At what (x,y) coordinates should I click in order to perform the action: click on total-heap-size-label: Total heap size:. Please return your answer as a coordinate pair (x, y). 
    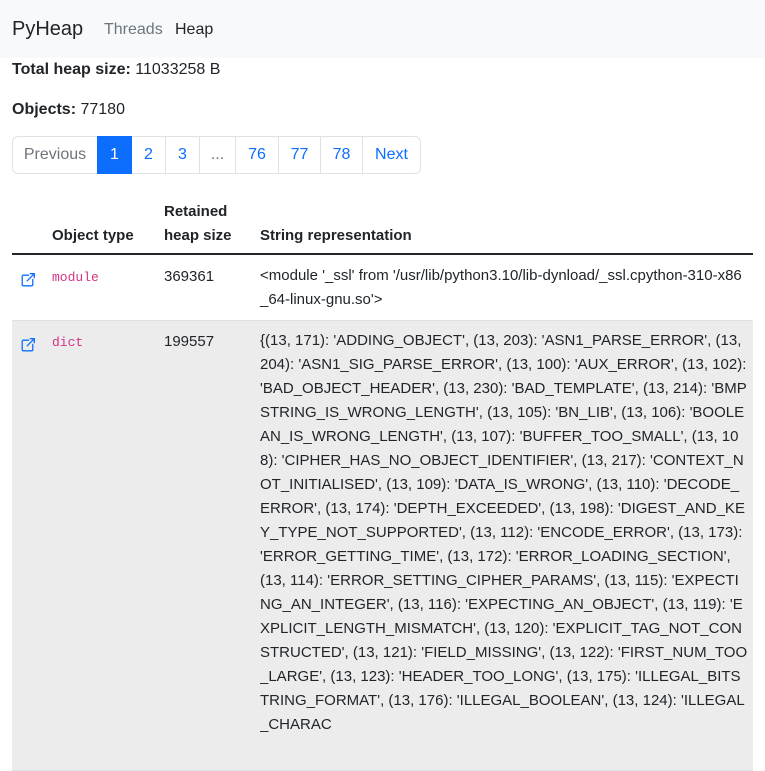
    Looking at the image, I should click on (71, 69).